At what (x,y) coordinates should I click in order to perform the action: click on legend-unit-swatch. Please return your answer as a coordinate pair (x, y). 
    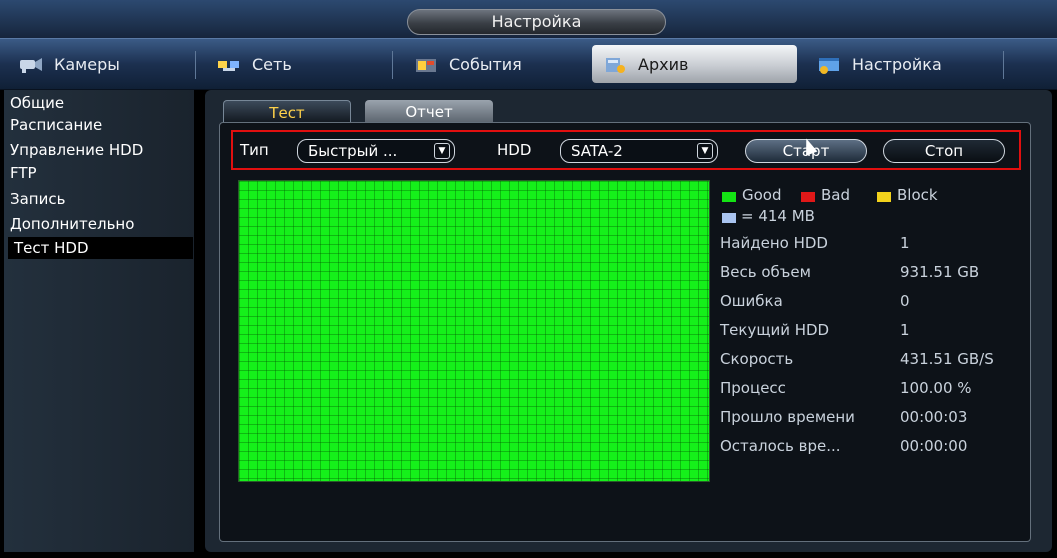
    Looking at the image, I should click on (729, 218).